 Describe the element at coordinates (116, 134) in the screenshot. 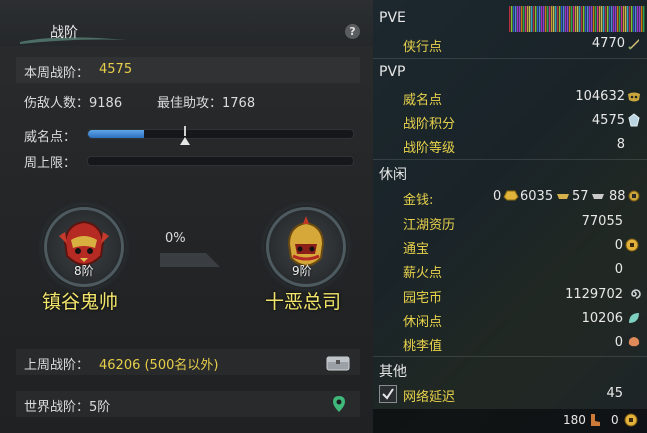

I see `fame-progress-fill` at that location.